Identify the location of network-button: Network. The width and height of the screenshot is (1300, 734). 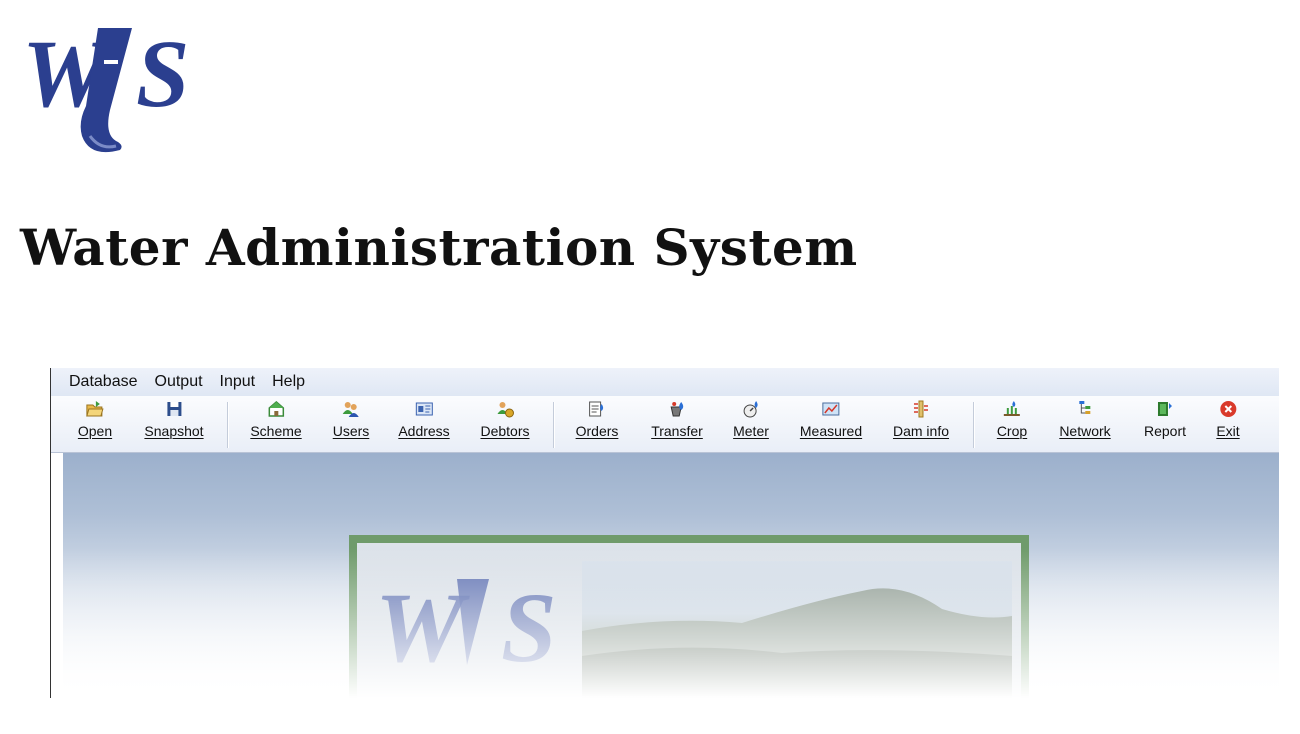
(1085, 419).